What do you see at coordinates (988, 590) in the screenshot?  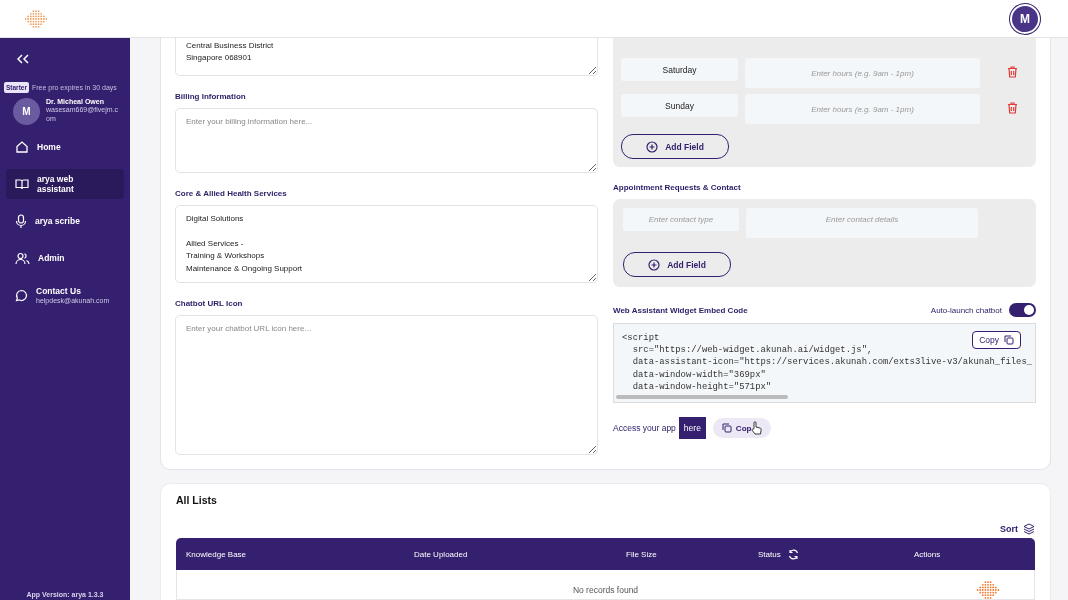 I see `loading-icon` at bounding box center [988, 590].